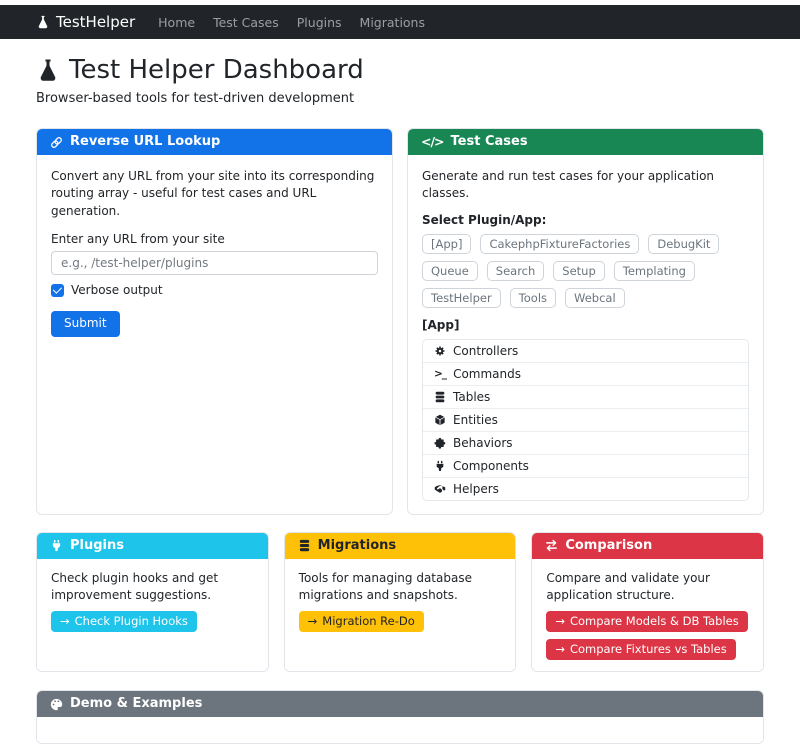  What do you see at coordinates (533, 297) in the screenshot?
I see `plugin-button-tools: Tools` at bounding box center [533, 297].